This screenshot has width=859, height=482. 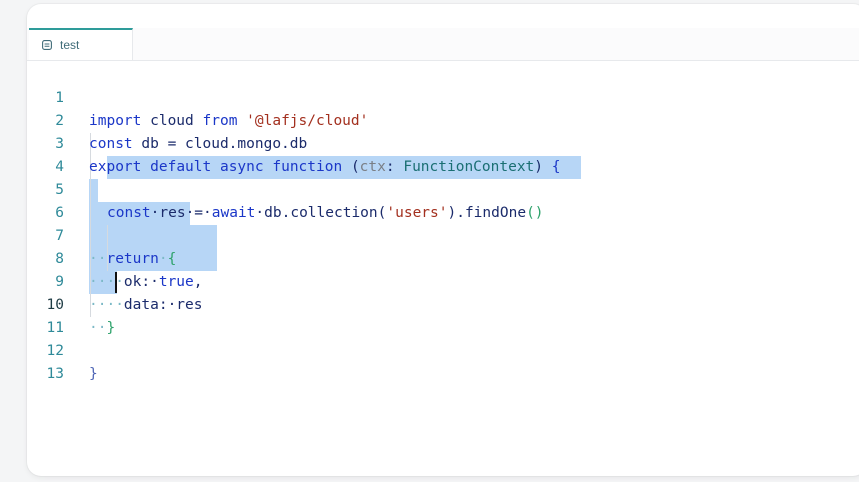 I want to click on code-line-active: 10 ··}, so click(x=443, y=303).